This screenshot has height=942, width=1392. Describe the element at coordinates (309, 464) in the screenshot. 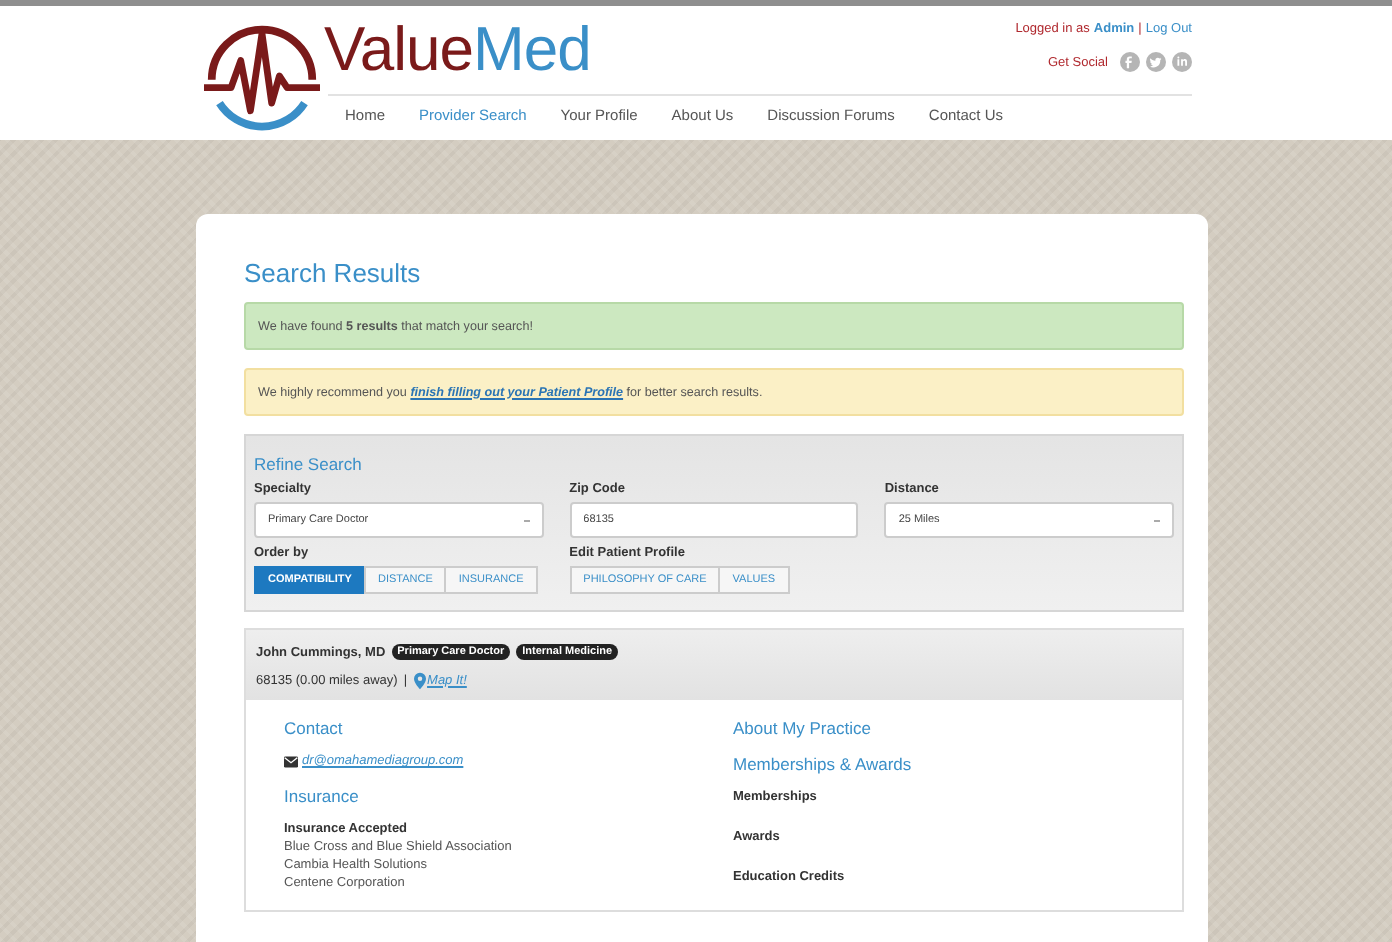

I see `section-title: Refine Search` at that location.